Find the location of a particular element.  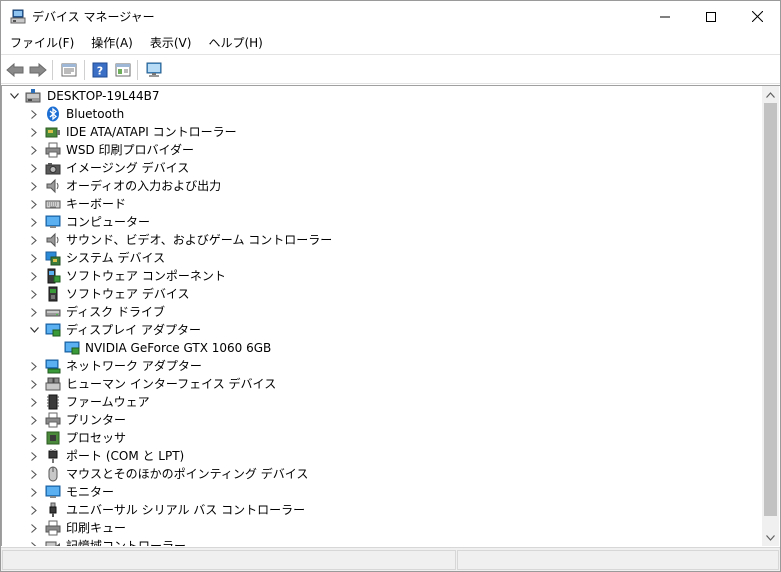

status-pane-secondary is located at coordinates (618, 560).